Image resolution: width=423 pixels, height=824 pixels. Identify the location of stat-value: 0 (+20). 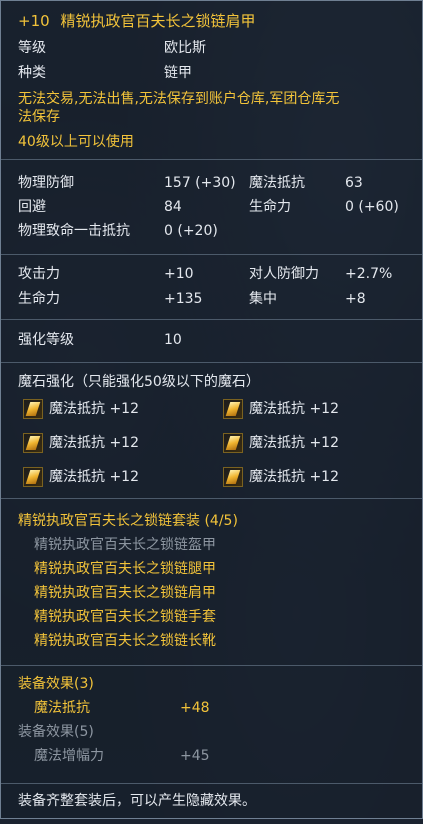
(191, 231).